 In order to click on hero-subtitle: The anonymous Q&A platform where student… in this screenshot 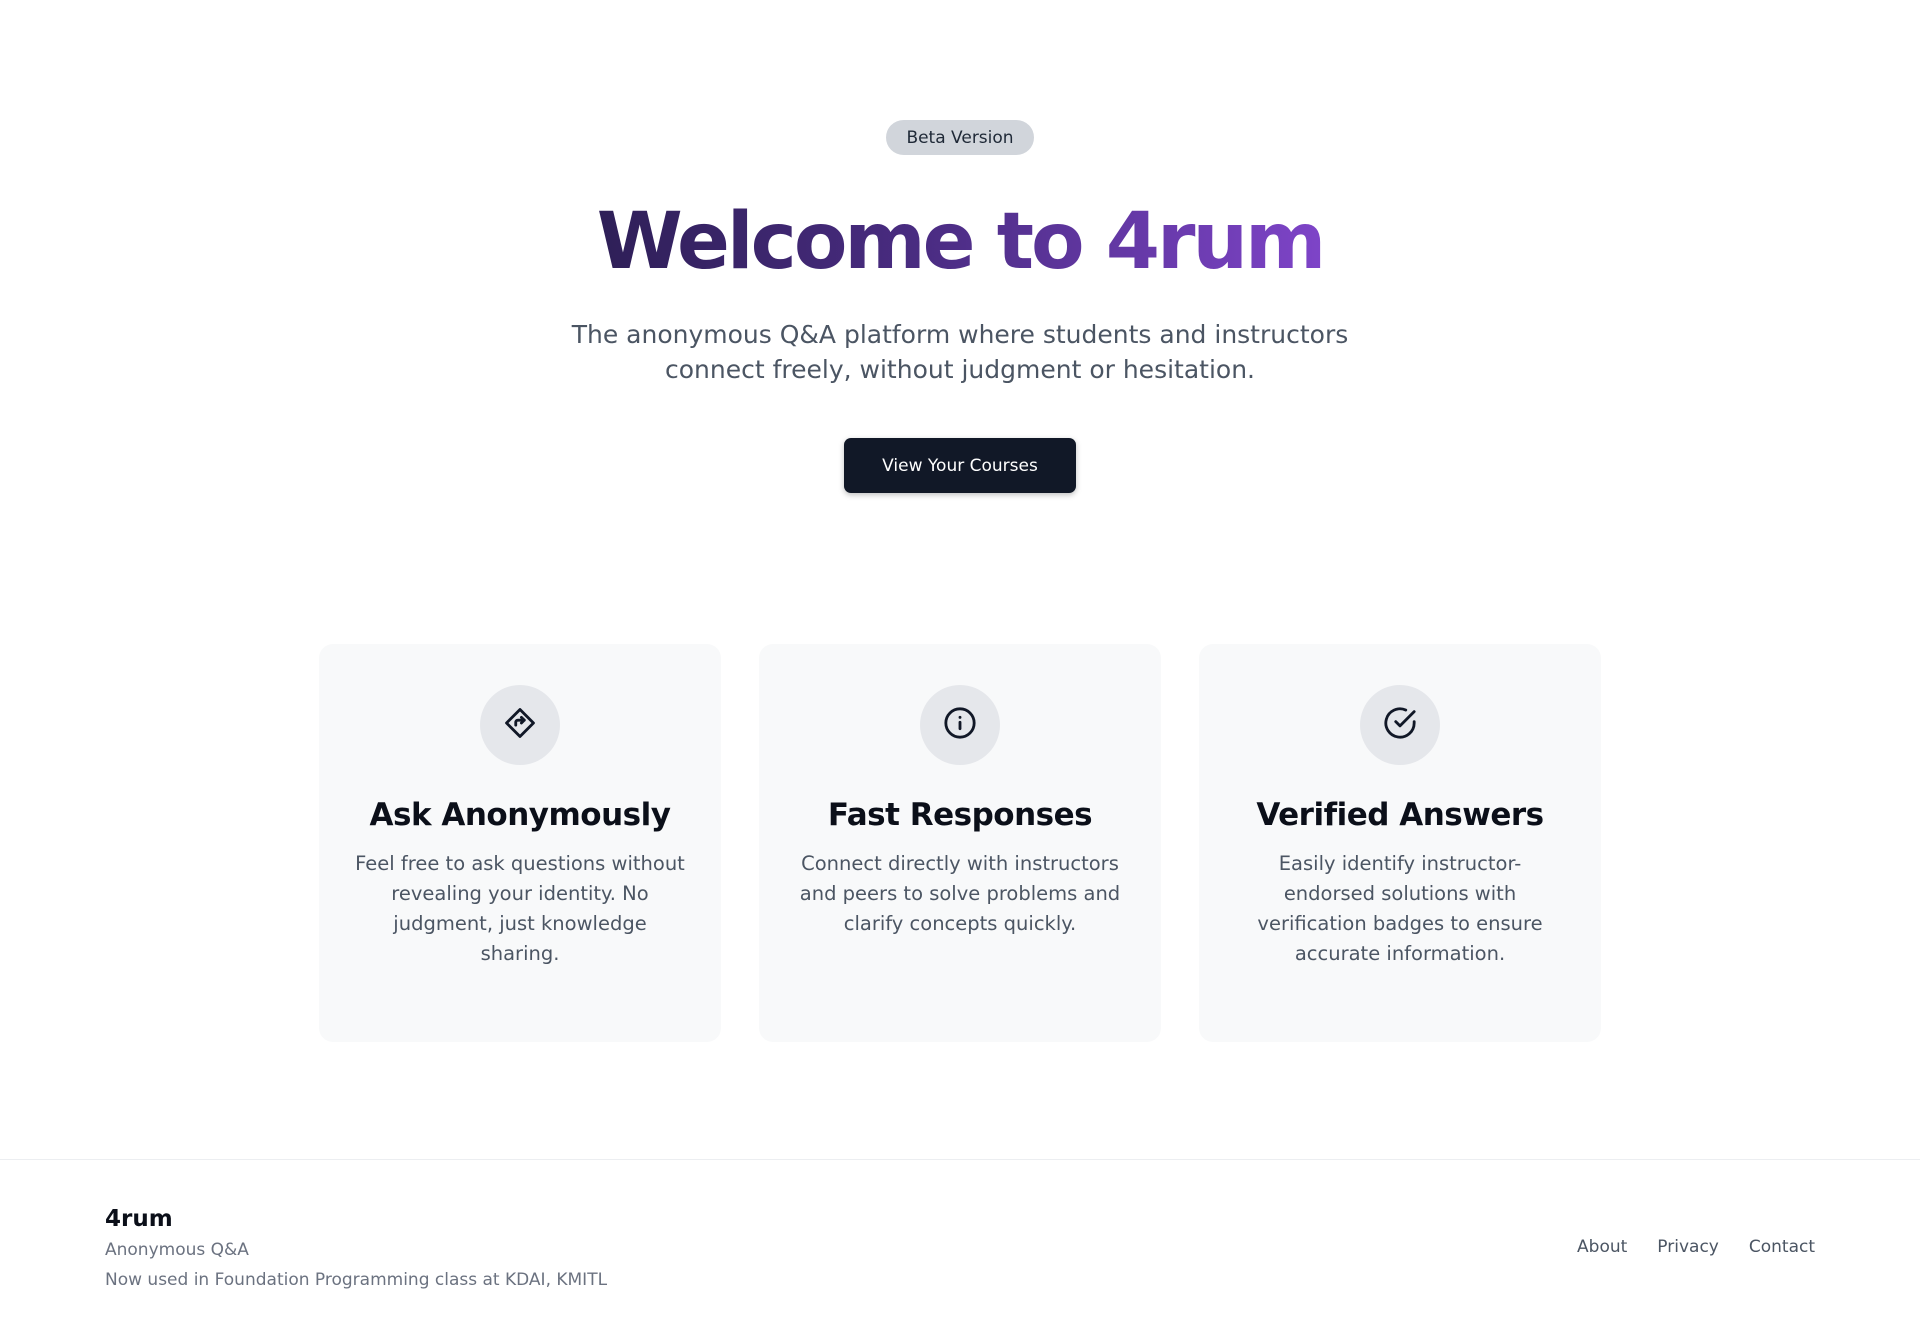, I will do `click(960, 352)`.